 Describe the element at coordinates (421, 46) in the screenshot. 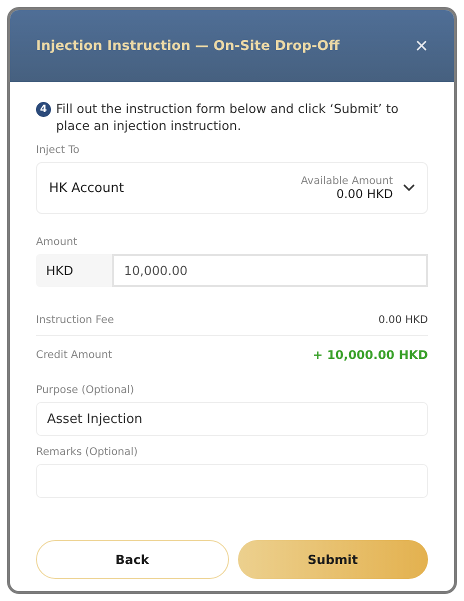

I see `close-button: ×` at that location.